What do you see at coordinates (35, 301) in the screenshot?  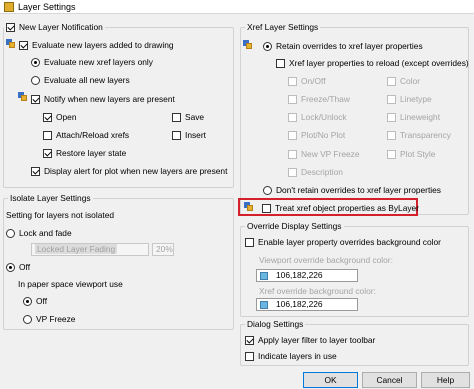 I see `paper-off-option: Off` at bounding box center [35, 301].